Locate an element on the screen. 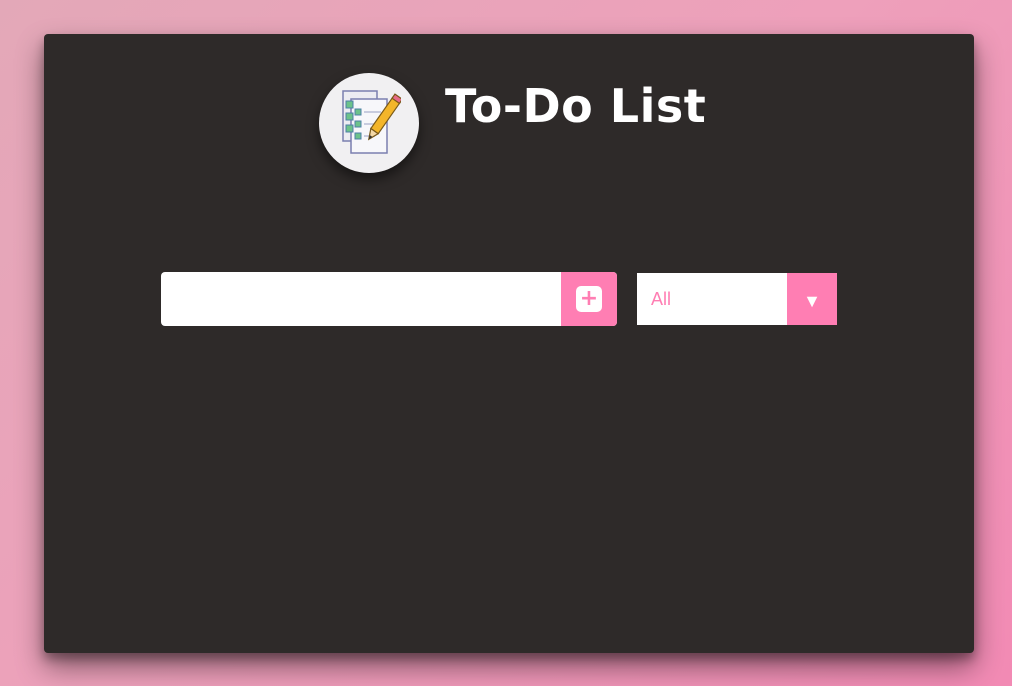  checklist-pencil-icon is located at coordinates (369, 123).